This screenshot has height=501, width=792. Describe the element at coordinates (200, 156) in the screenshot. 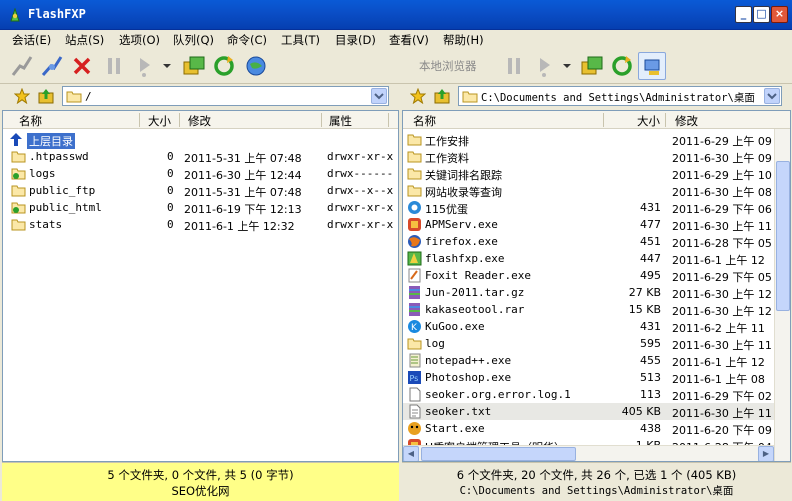

I see `remote-file-row: .htpasswd 0 2011-5-31 上午 07:48 drwxr-xr-x` at that location.